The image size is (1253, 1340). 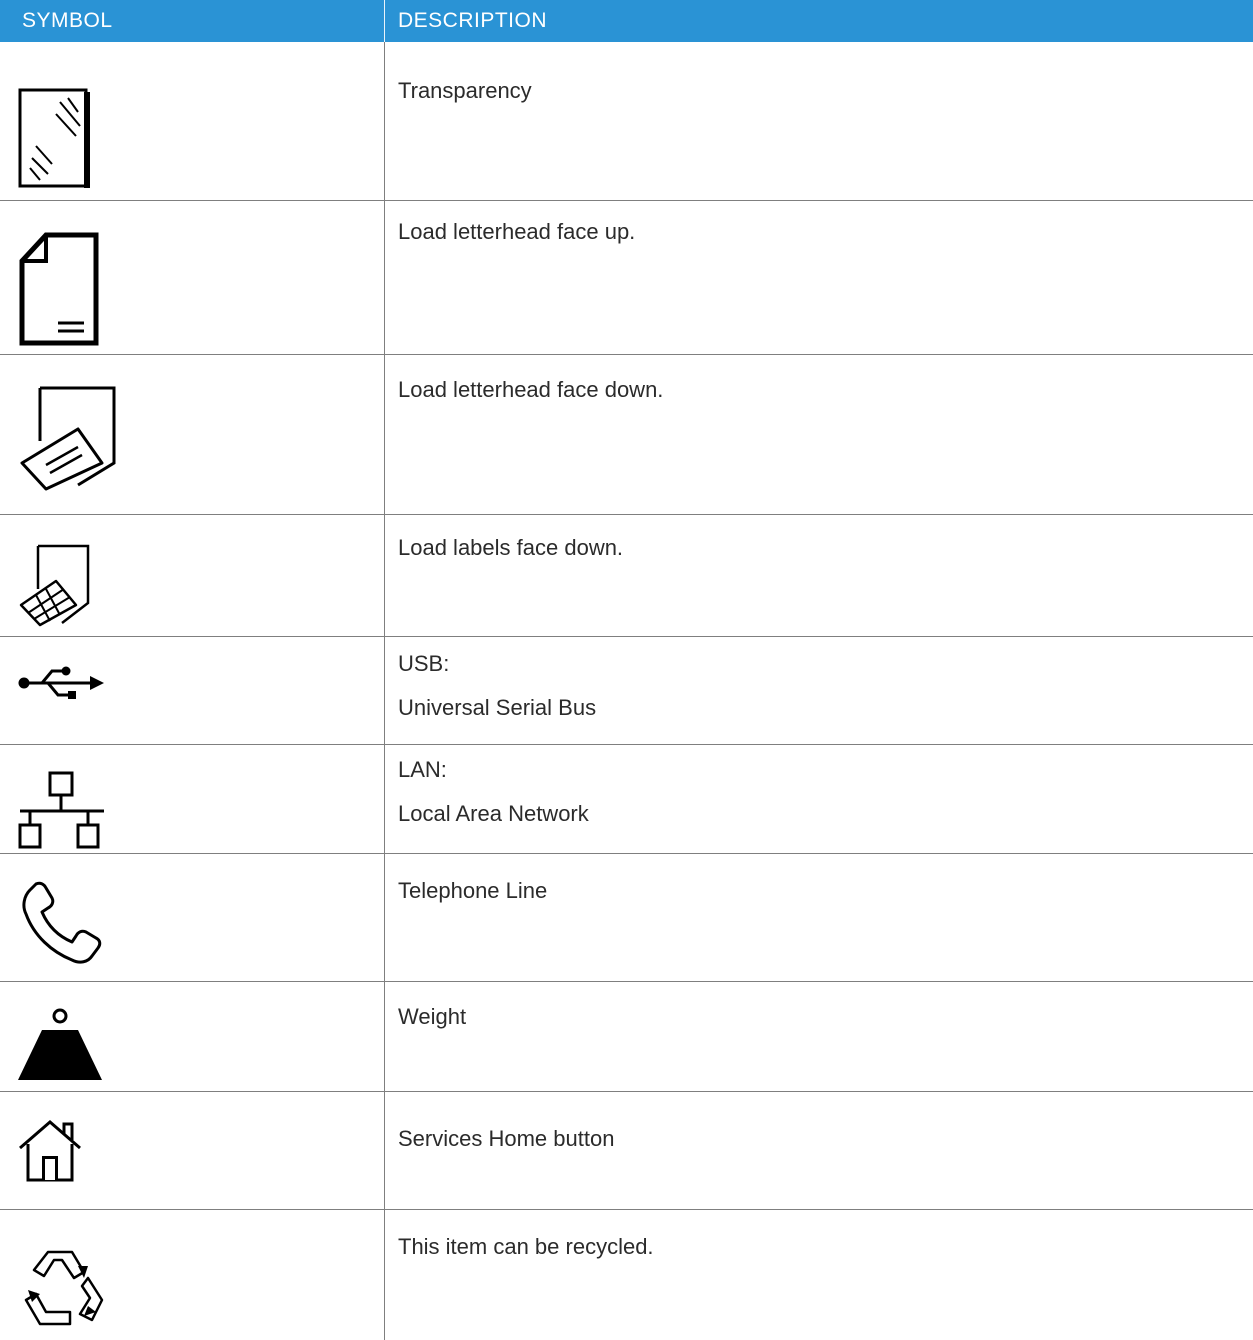 I want to click on description-text: Transparency, so click(x=465, y=90).